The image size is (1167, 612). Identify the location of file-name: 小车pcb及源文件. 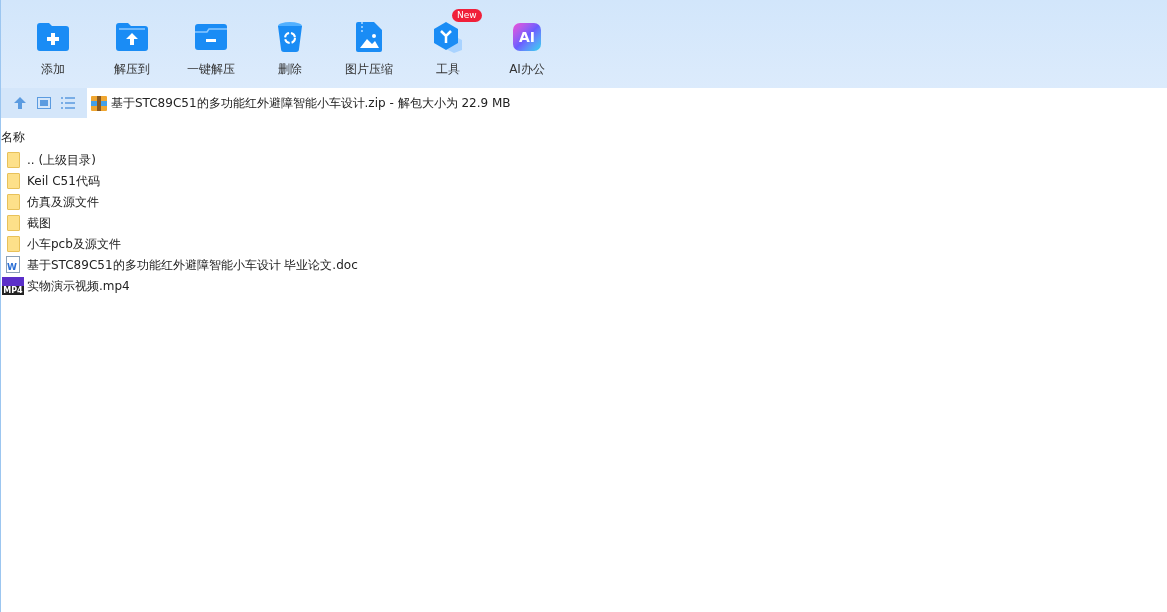
(74, 243).